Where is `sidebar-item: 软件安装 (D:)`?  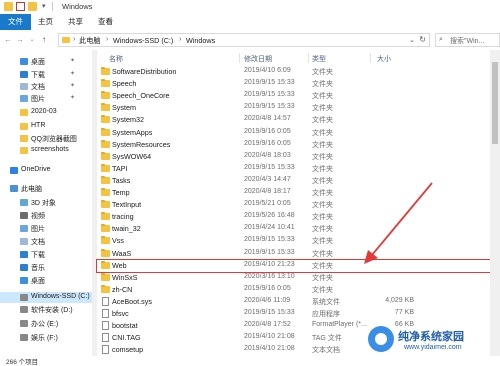
sidebar-item: 软件安装 (D:) is located at coordinates (46, 309).